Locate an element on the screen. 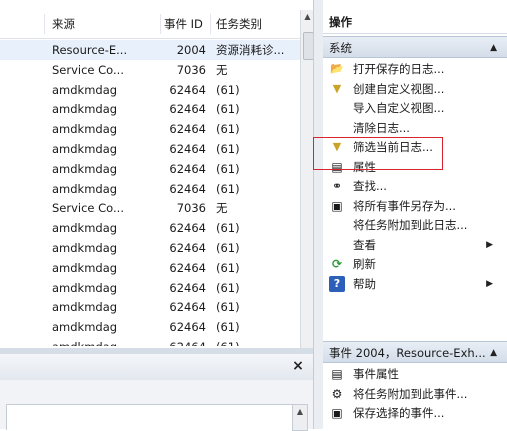  properties-icon: ▤ is located at coordinates (337, 374).